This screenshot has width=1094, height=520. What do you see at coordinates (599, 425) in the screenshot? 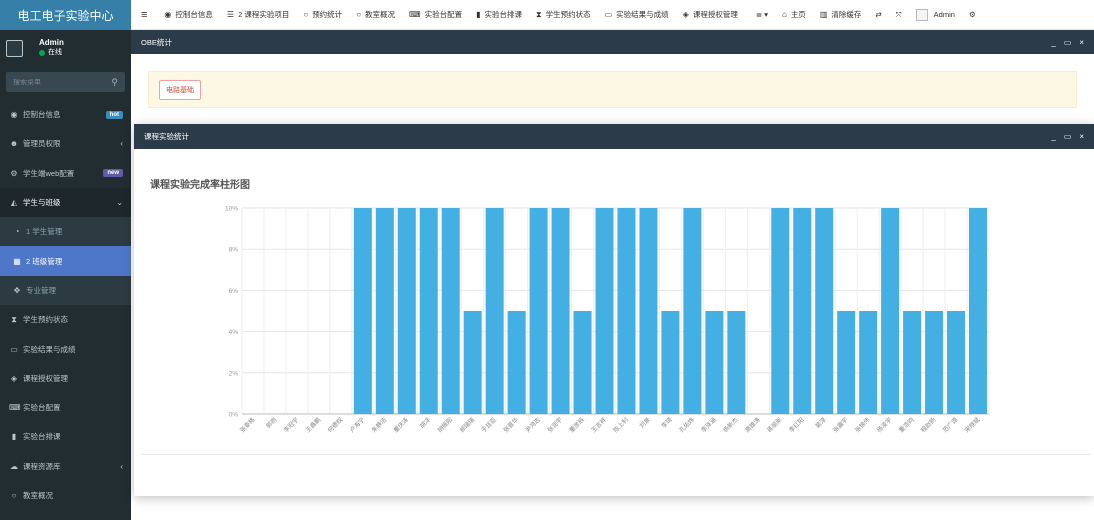
I see `x-tick-label: 王吉祥` at bounding box center [599, 425].